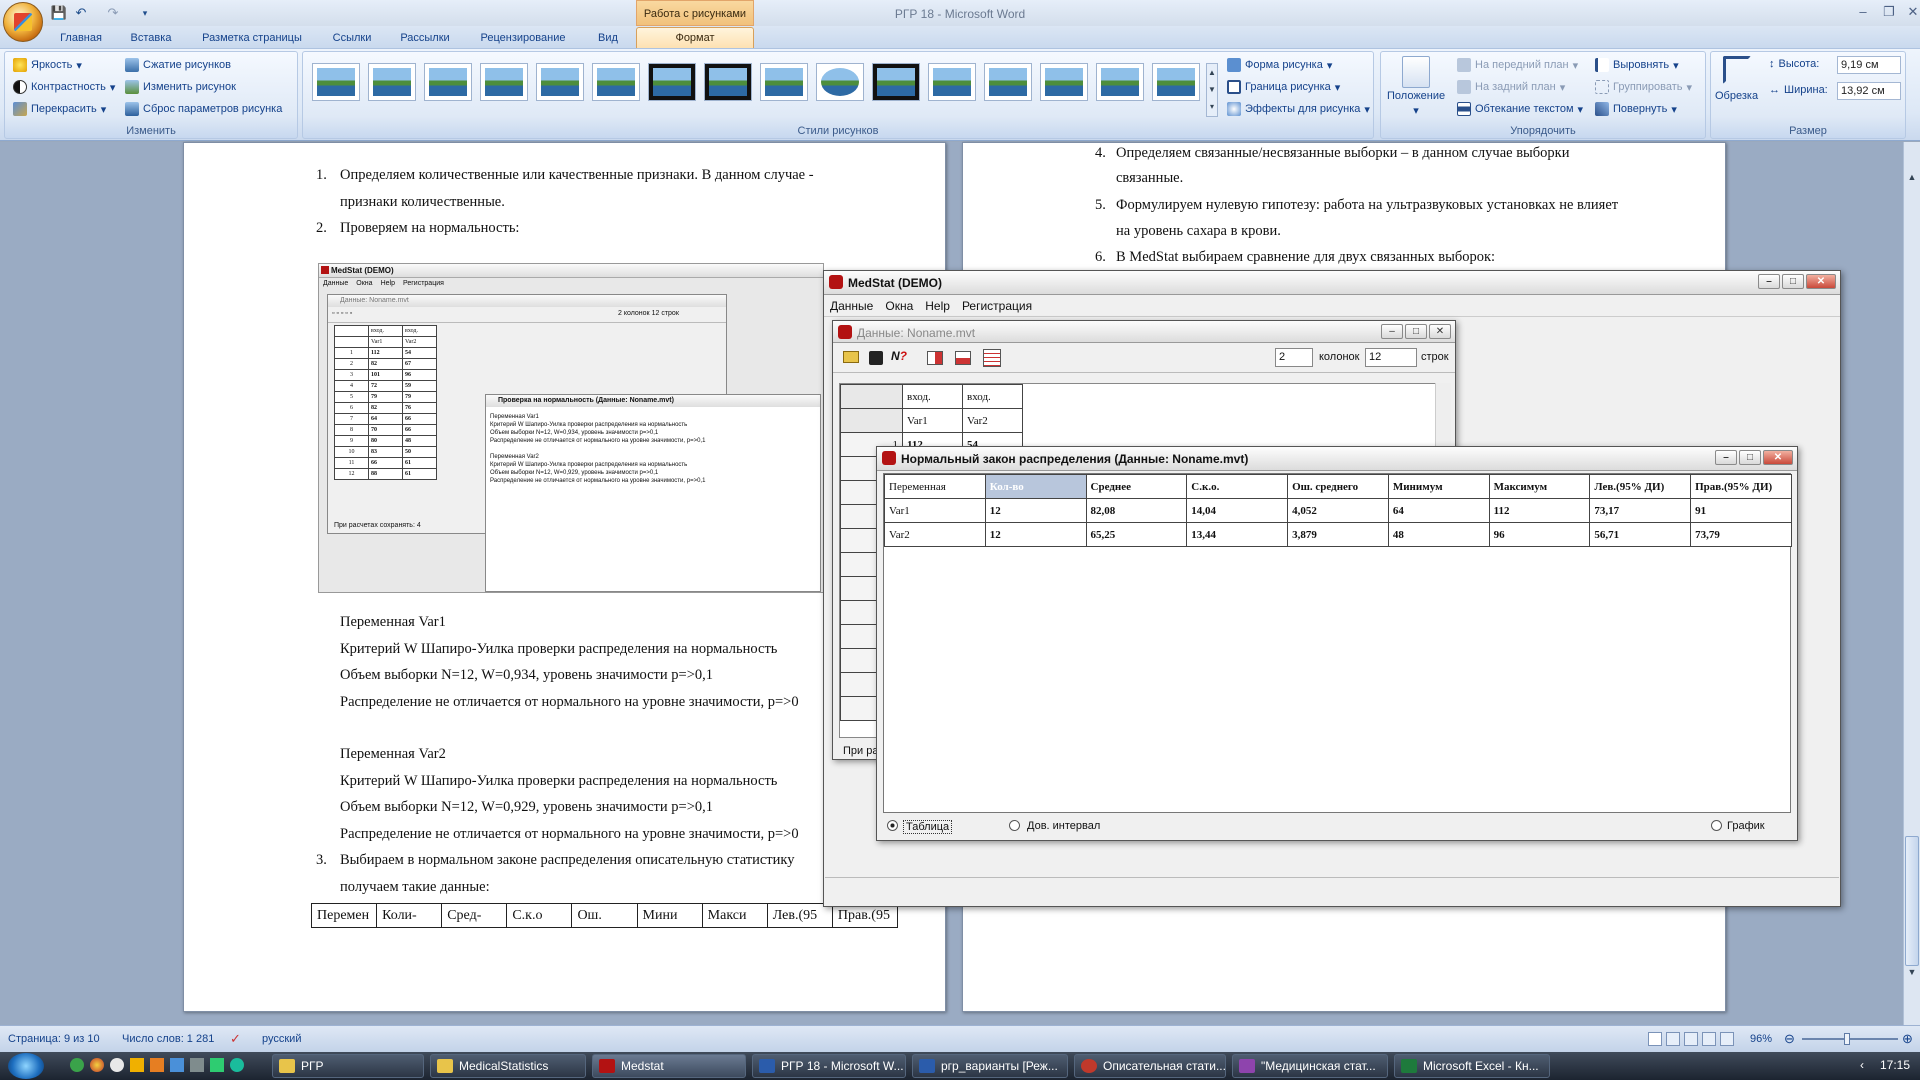  What do you see at coordinates (113, 13) in the screenshot?
I see `redo-icon: ↷` at bounding box center [113, 13].